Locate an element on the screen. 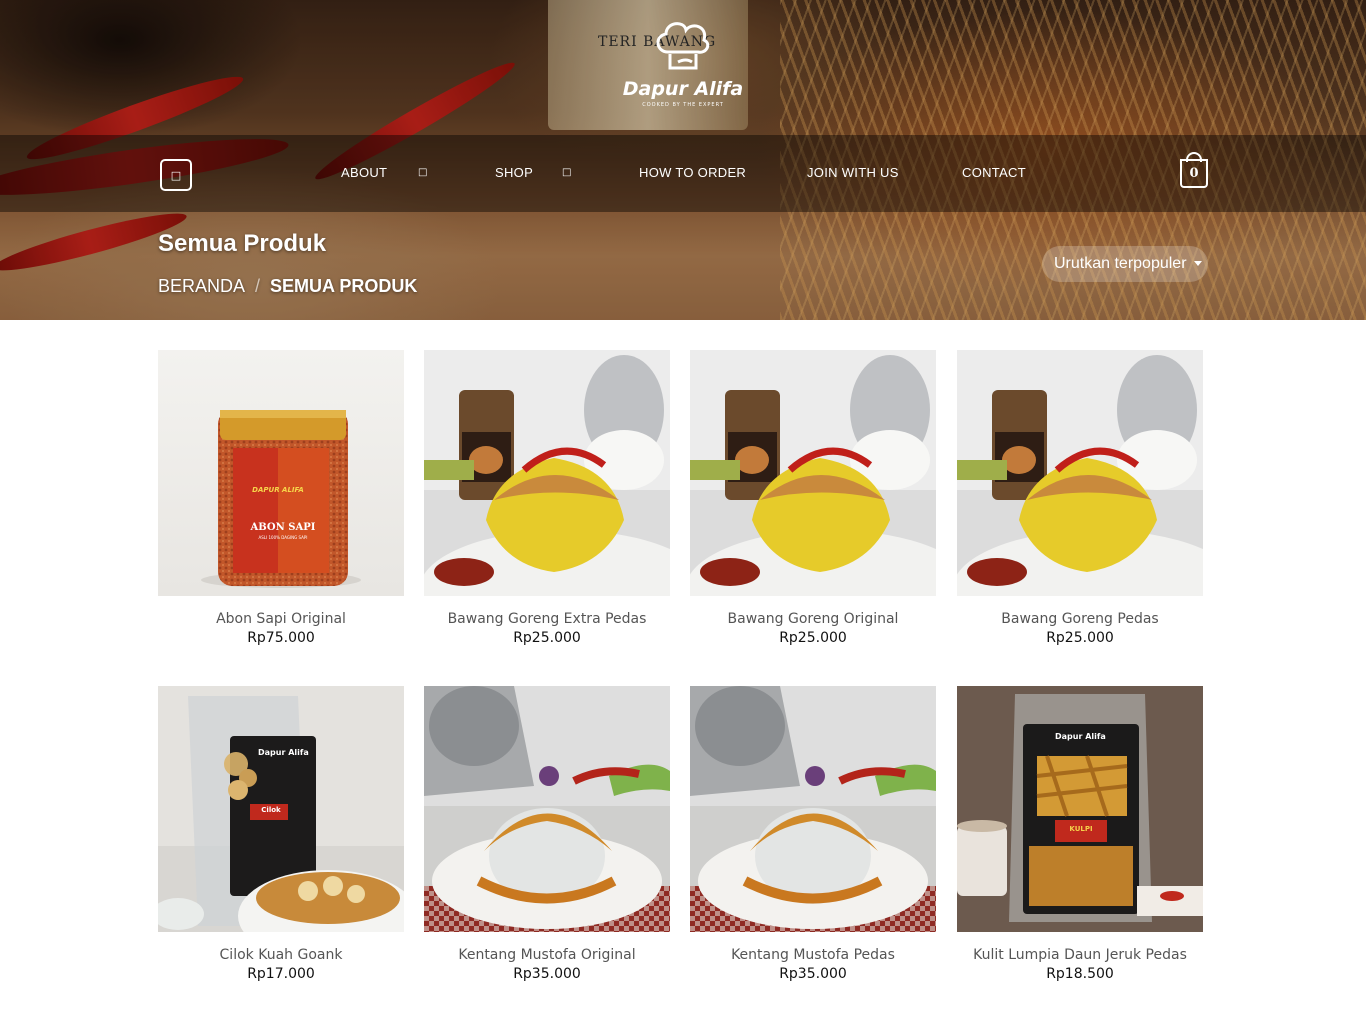 The height and width of the screenshot is (1014, 1366). product-card: Bawang Goreng Extra Pedas Rp25.000 is located at coordinates (547, 498).